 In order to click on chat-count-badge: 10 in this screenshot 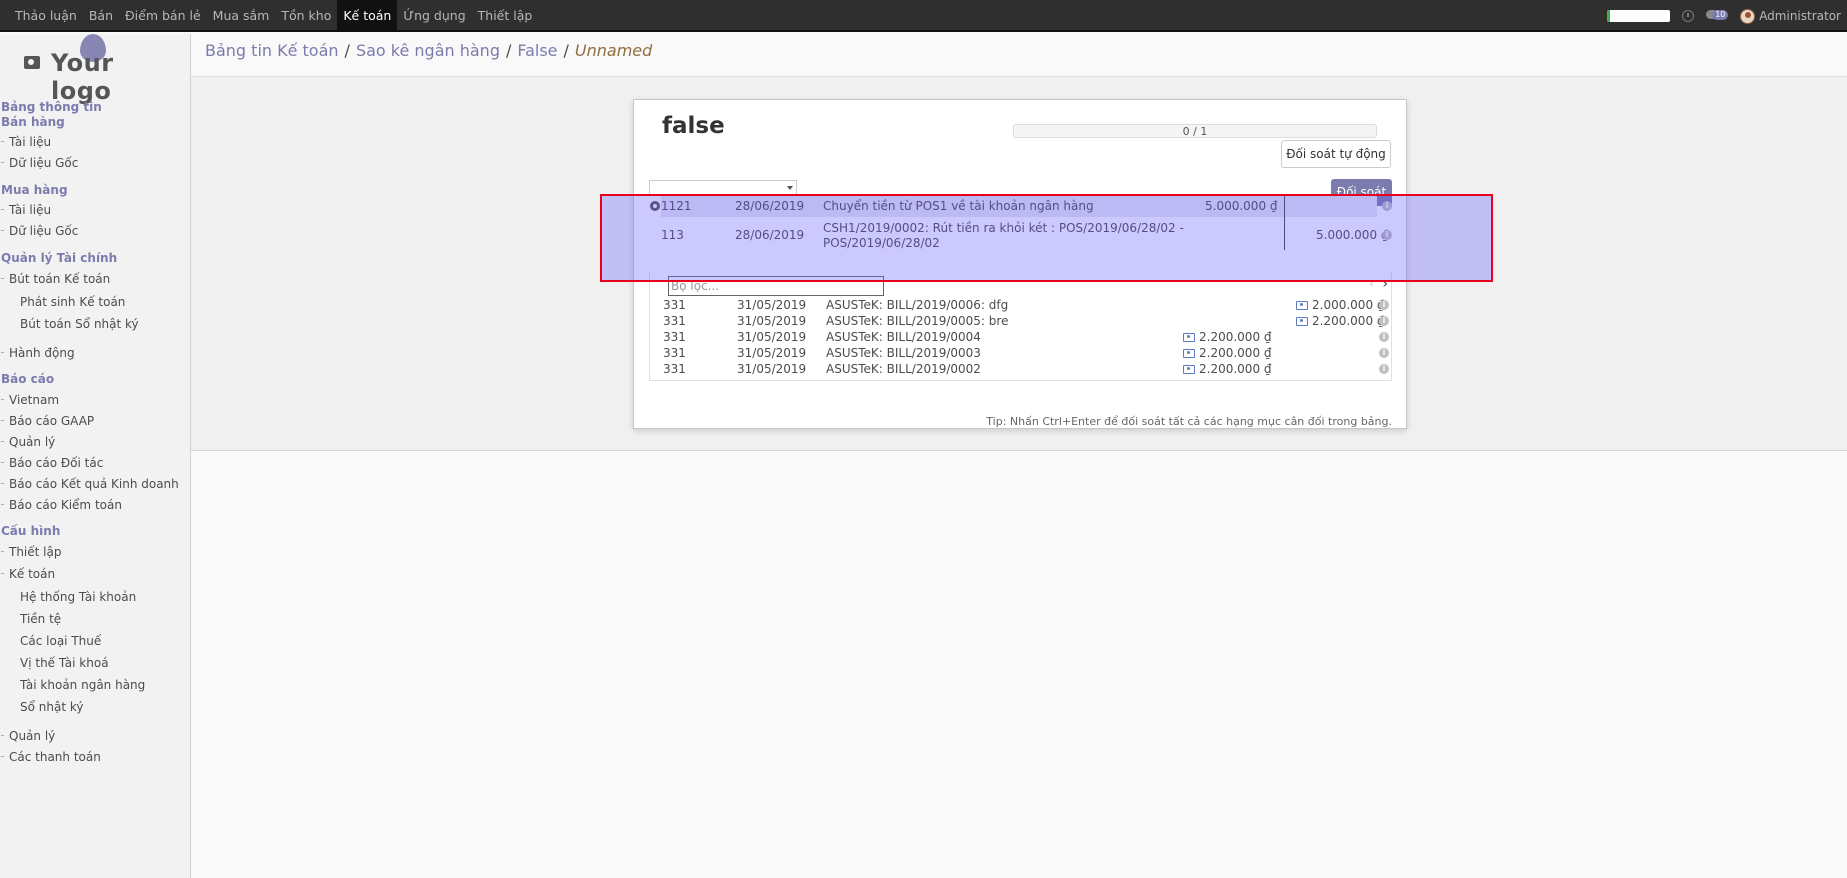, I will do `click(1720, 15)`.